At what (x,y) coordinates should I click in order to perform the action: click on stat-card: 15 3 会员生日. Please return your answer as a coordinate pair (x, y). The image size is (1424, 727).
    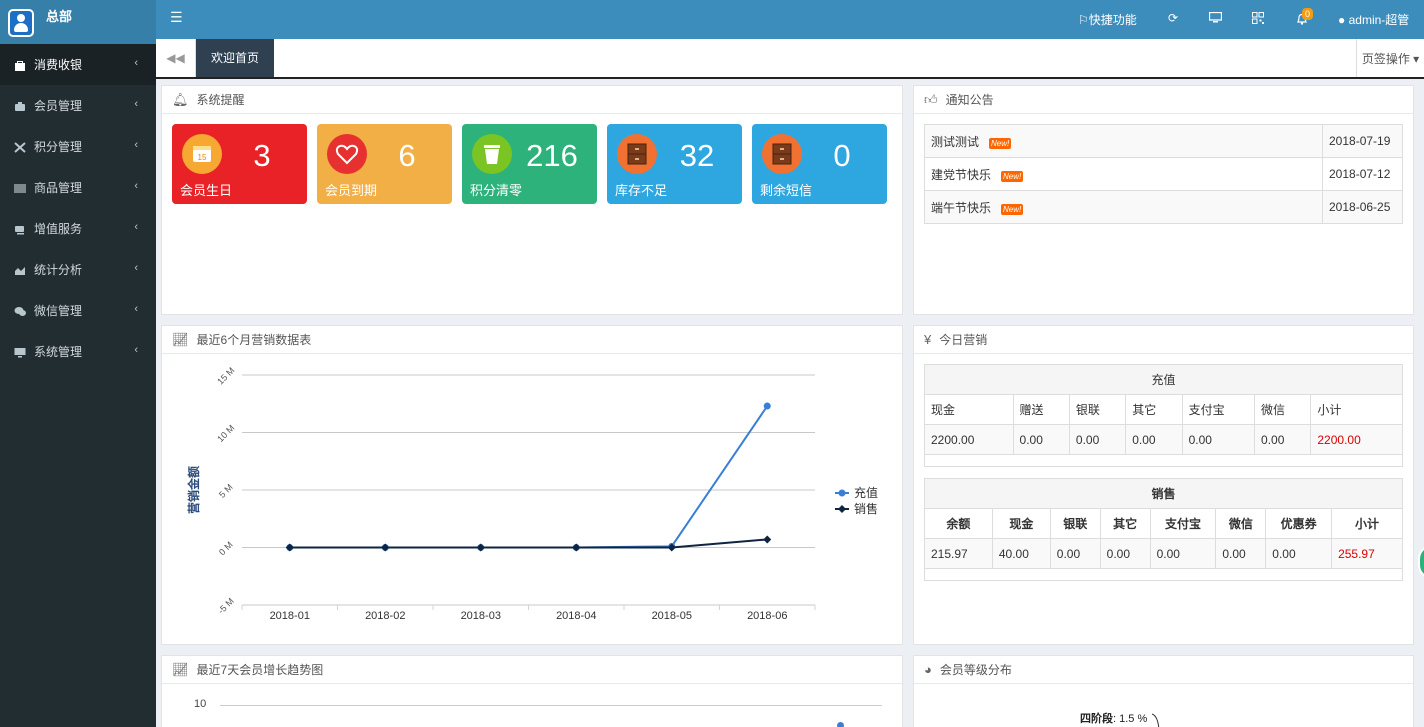
    Looking at the image, I should click on (239, 164).